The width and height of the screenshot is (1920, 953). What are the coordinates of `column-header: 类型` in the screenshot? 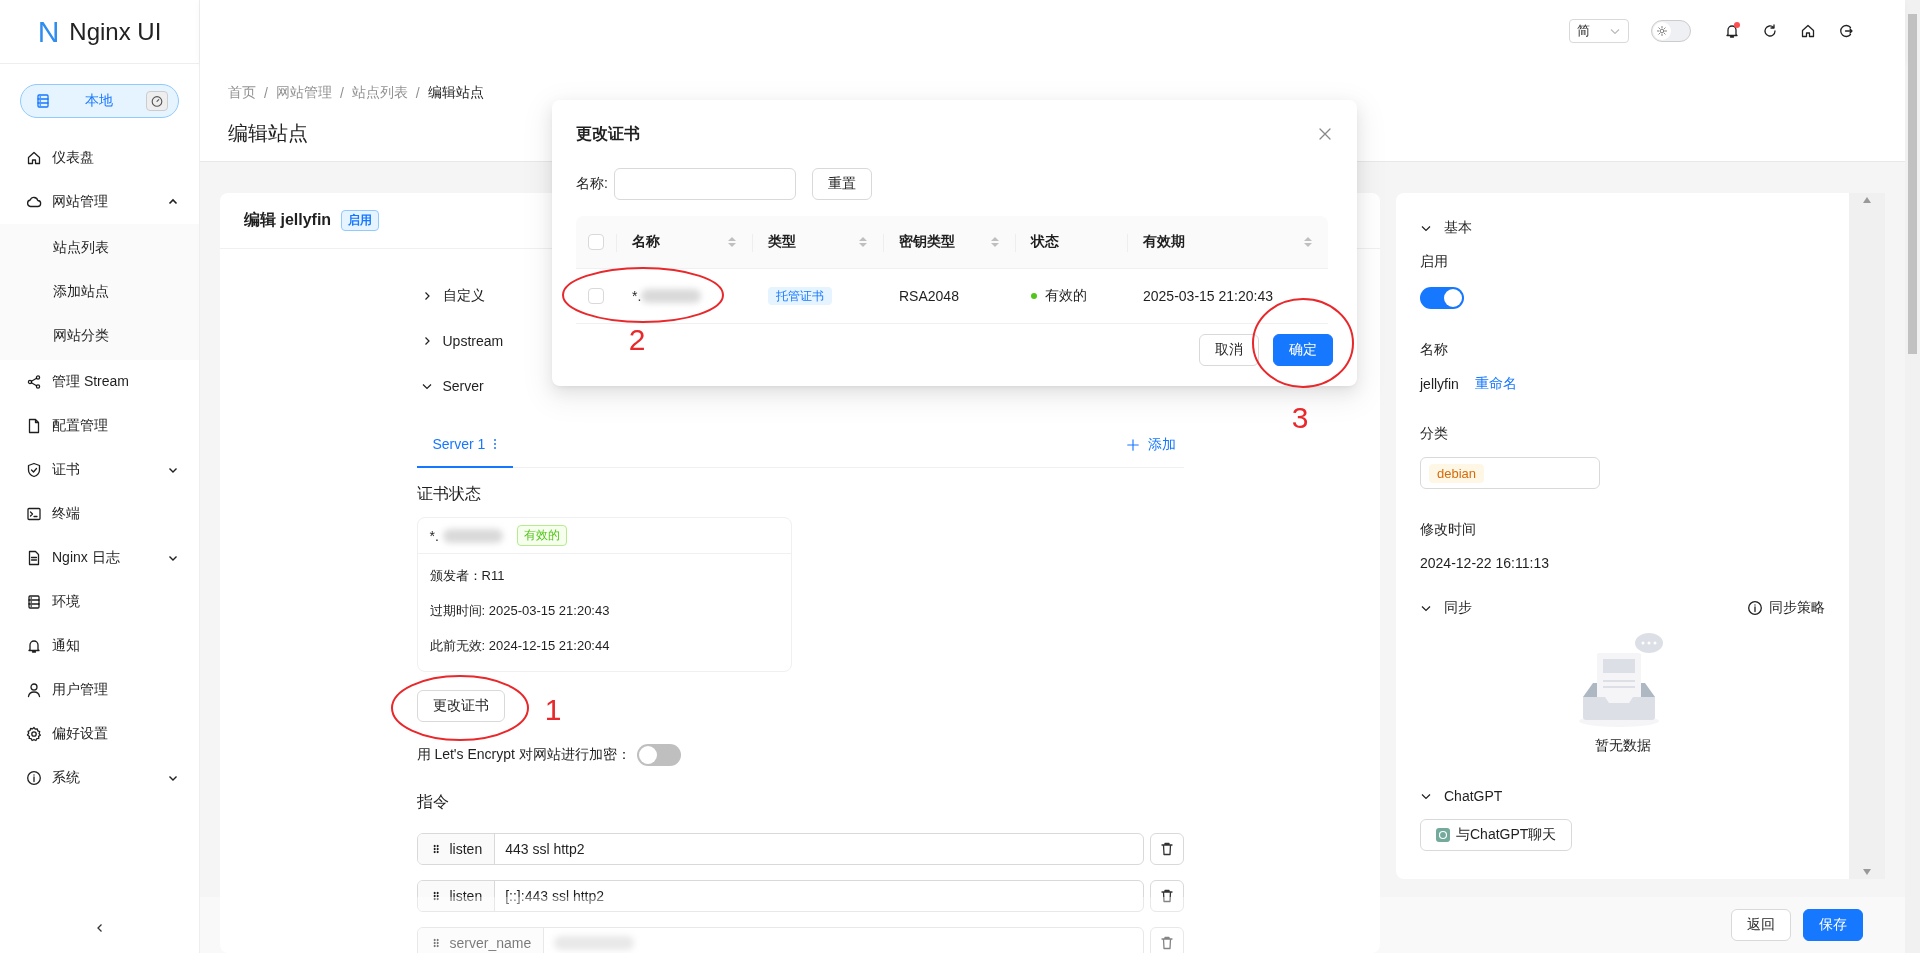 It's located at (782, 242).